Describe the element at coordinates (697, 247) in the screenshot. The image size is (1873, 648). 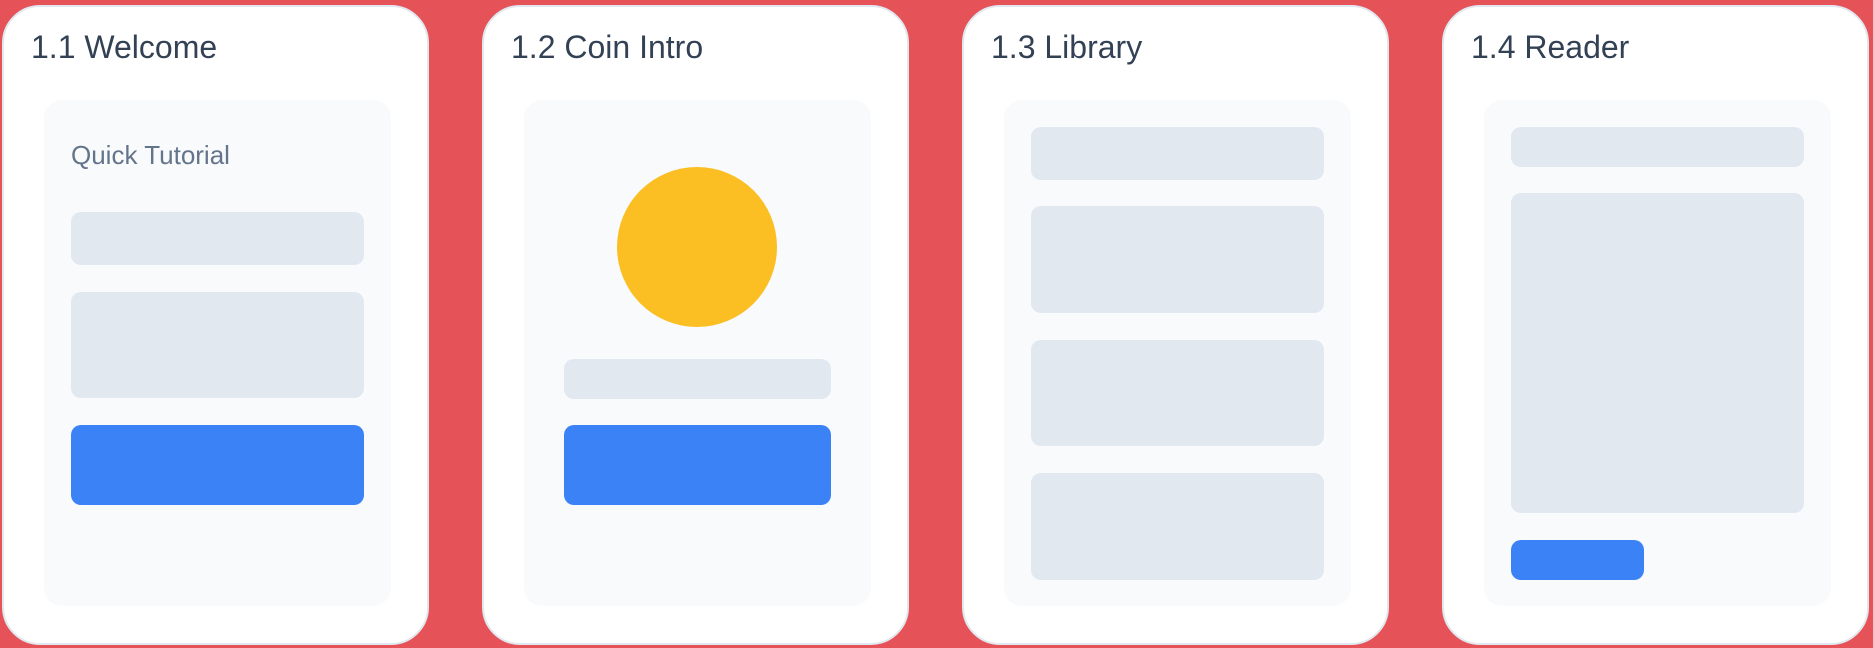
I see `coin-icon` at that location.